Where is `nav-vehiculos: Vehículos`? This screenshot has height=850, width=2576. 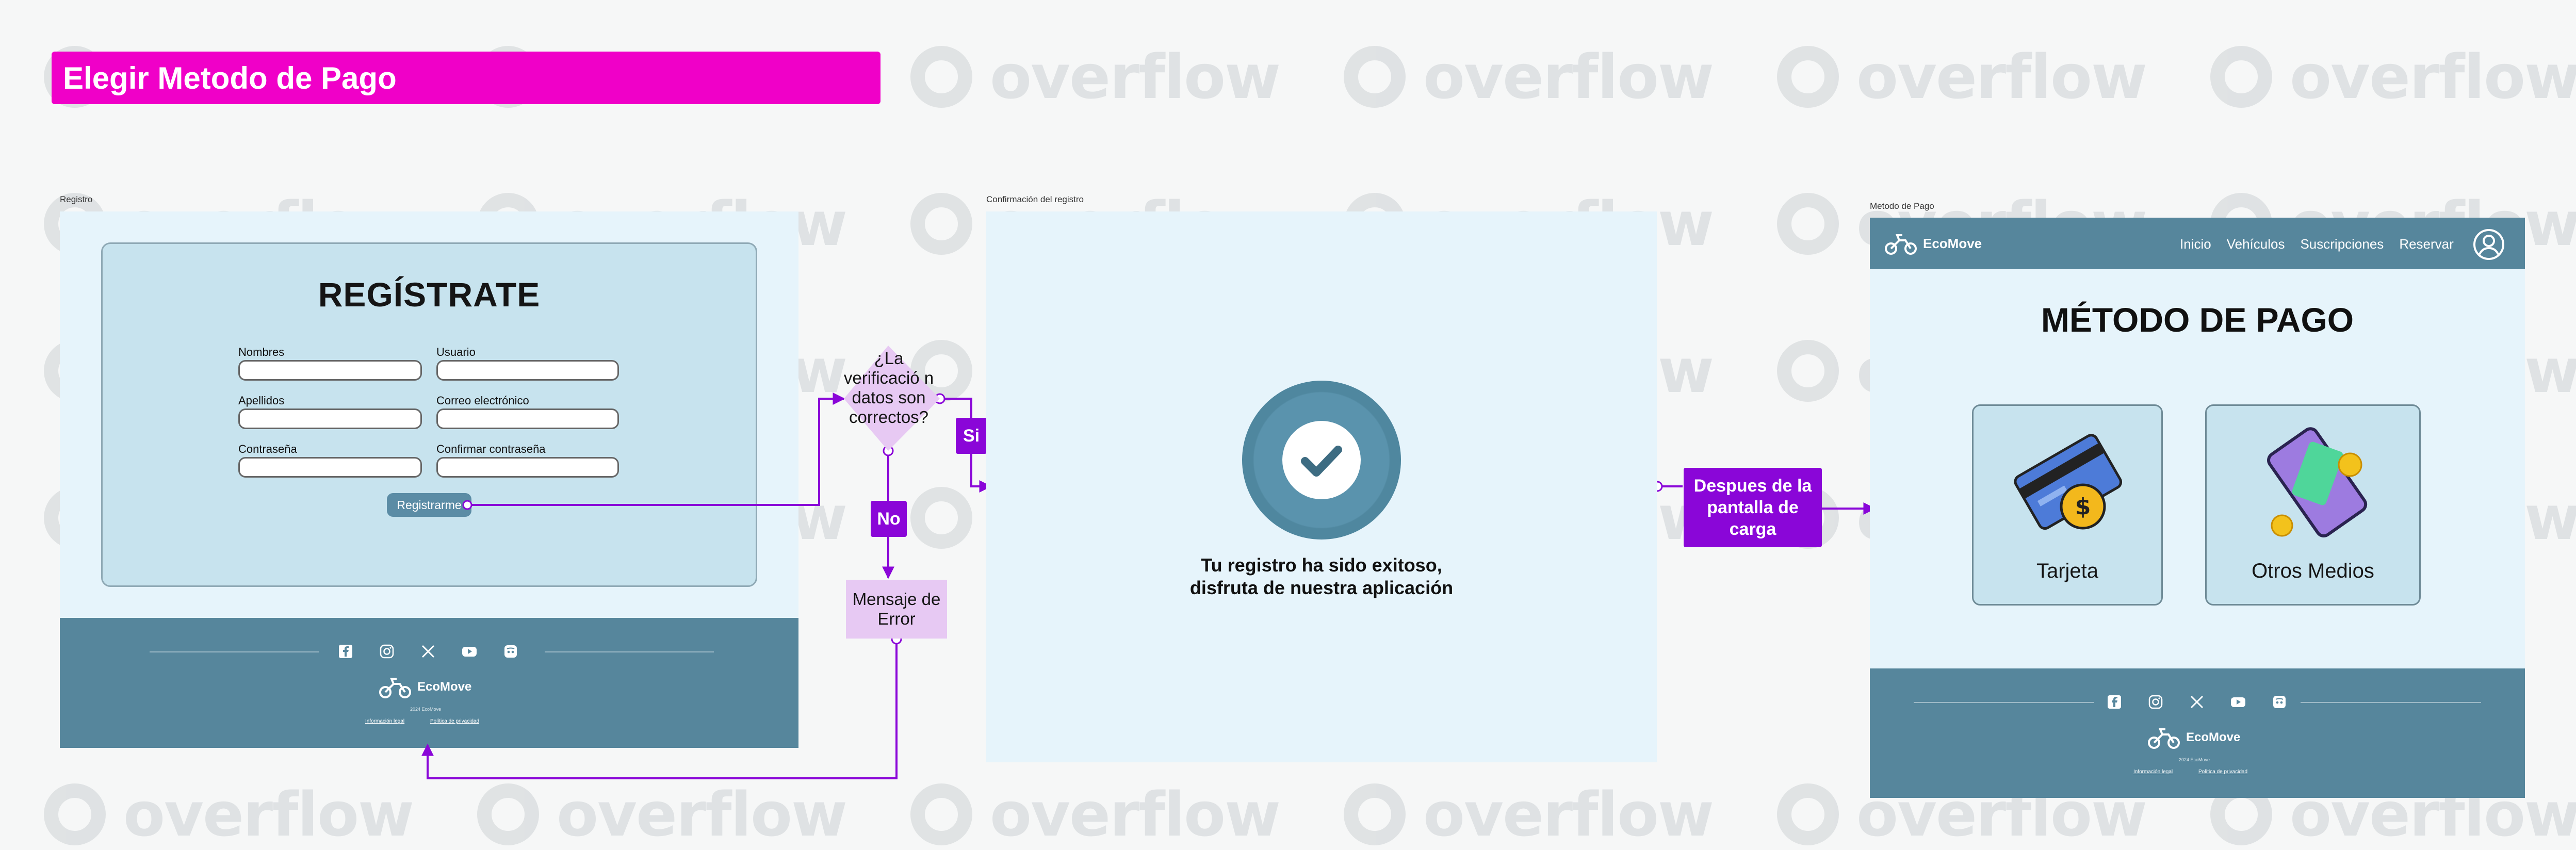
nav-vehiculos: Vehículos is located at coordinates (2256, 244).